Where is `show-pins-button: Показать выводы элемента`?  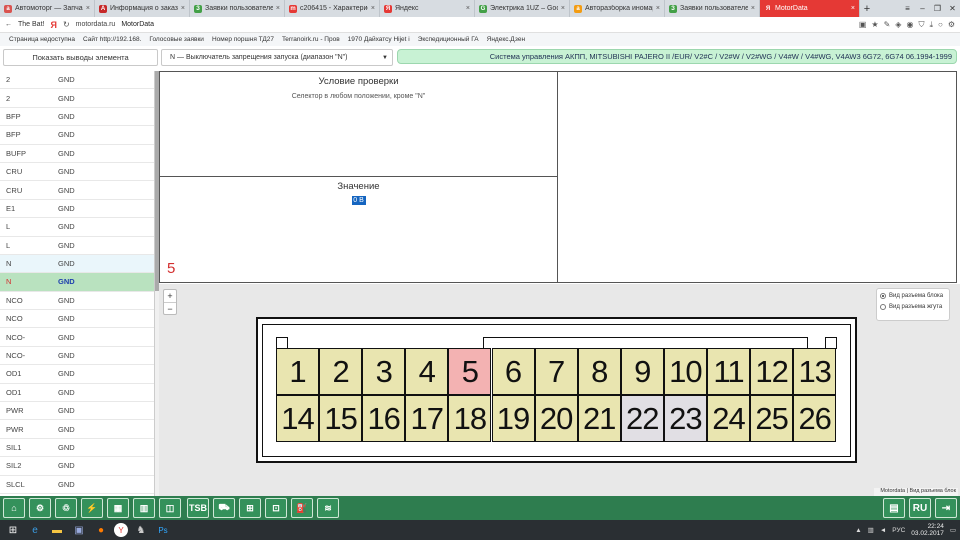
show-pins-button: Показать выводы элемента is located at coordinates (80, 57).